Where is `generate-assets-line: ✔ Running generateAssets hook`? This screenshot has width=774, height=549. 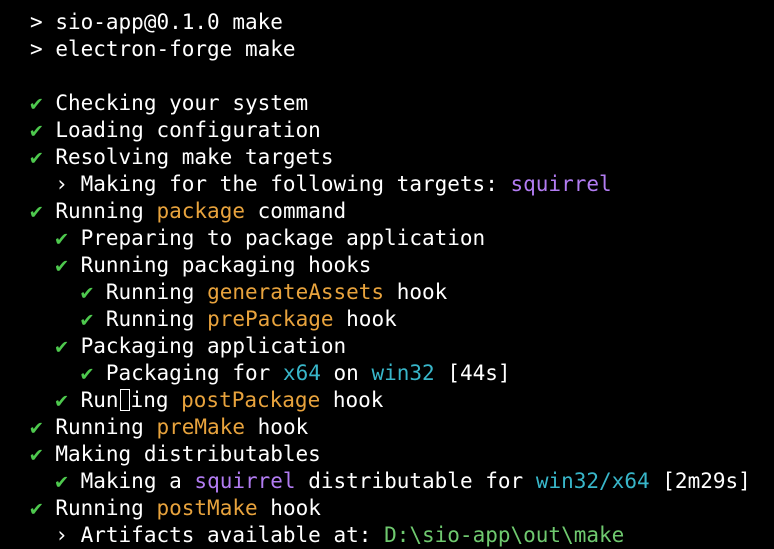 generate-assets-line: ✔ Running generateAssets hook is located at coordinates (264, 292).